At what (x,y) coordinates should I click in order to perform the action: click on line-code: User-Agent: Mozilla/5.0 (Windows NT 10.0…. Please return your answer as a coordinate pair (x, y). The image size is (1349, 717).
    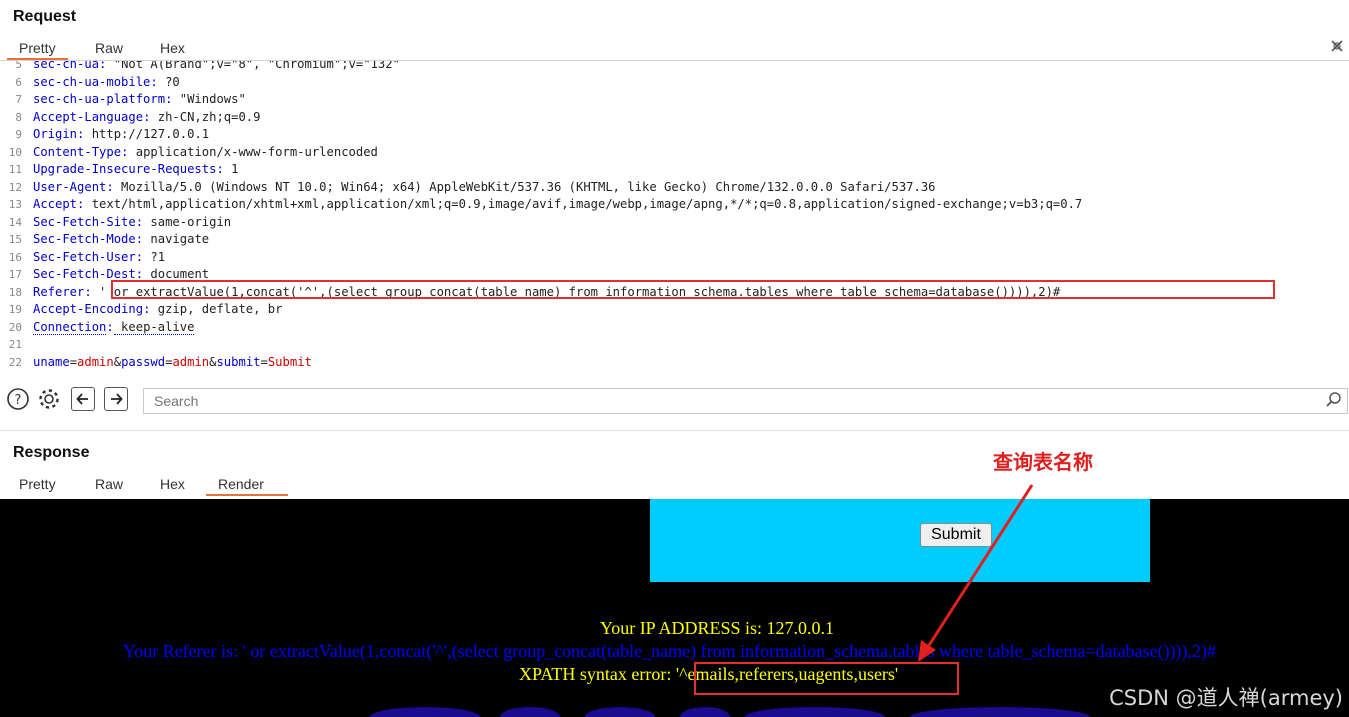
    Looking at the image, I should click on (484, 188).